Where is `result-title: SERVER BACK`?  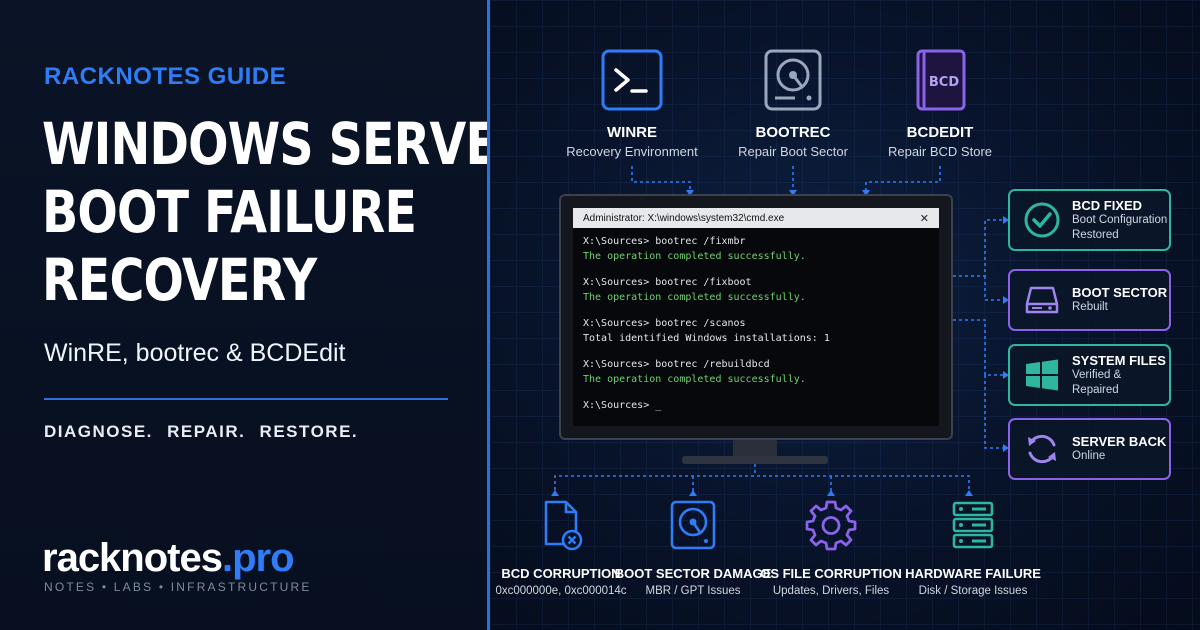 result-title: SERVER BACK is located at coordinates (1119, 441).